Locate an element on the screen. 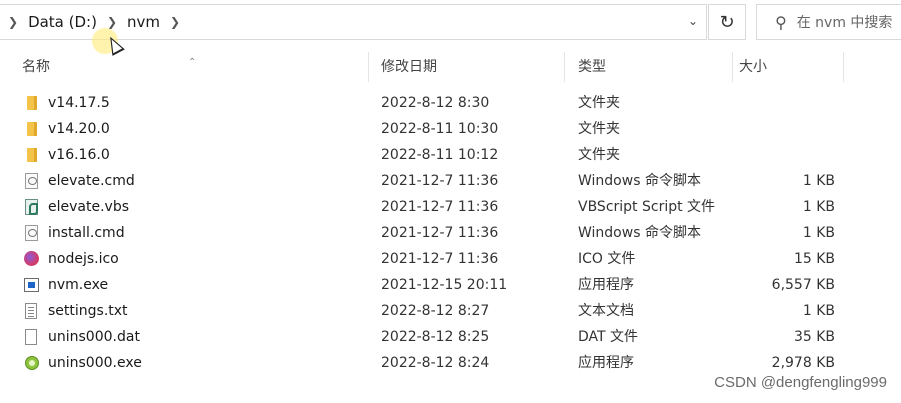 This screenshot has width=901, height=403. column-date-label: 修改日期 is located at coordinates (409, 67).